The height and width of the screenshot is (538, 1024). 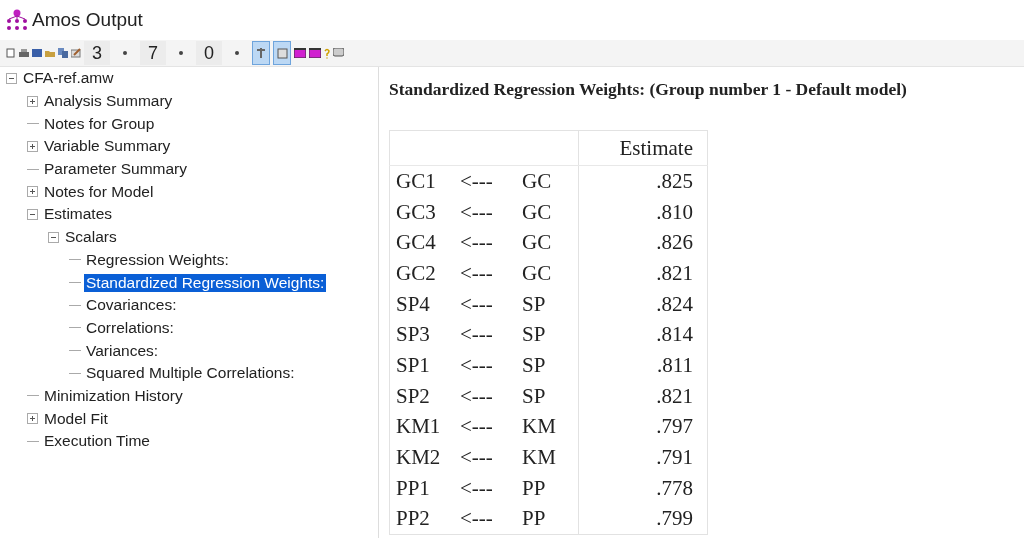 What do you see at coordinates (91, 237) in the screenshot?
I see `tree-item: Scalars` at bounding box center [91, 237].